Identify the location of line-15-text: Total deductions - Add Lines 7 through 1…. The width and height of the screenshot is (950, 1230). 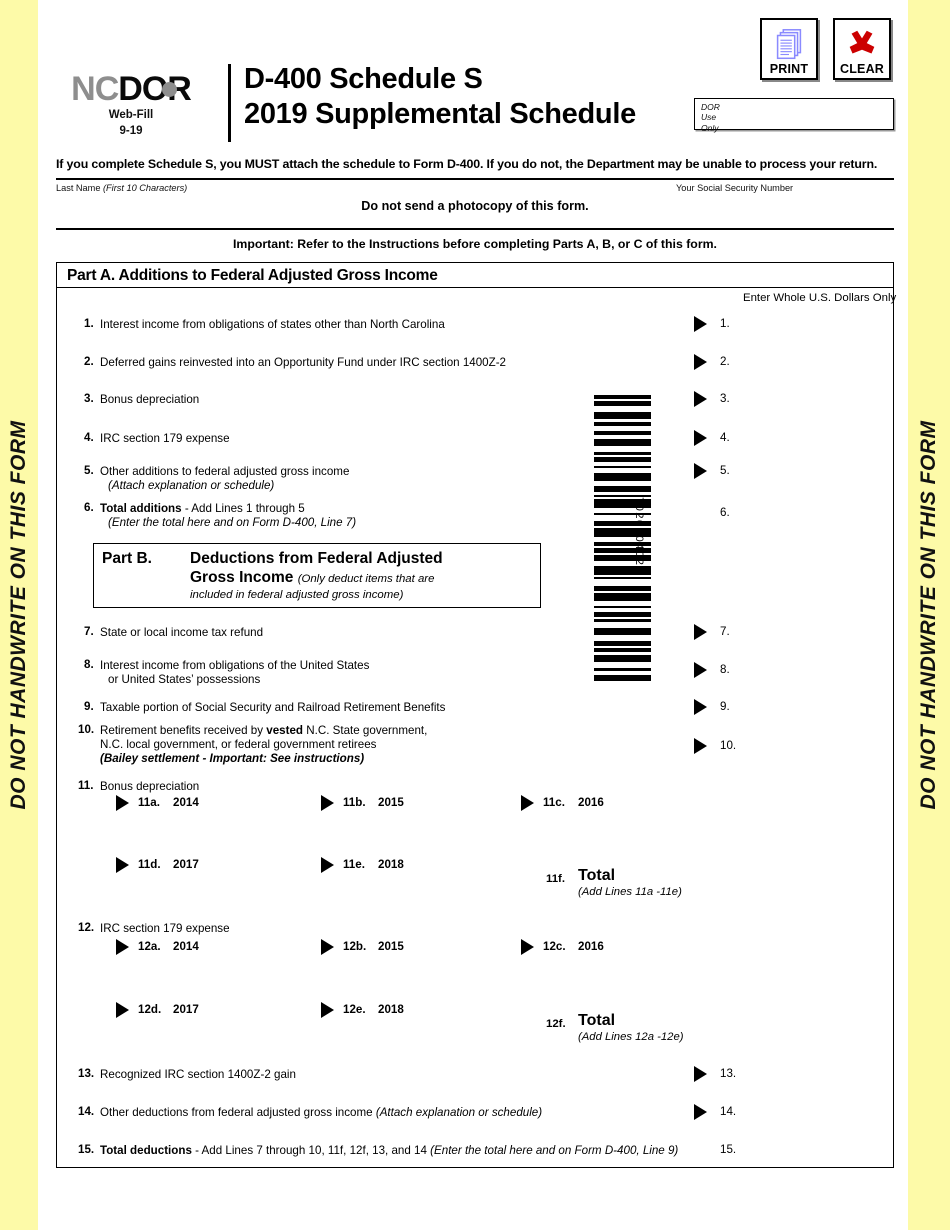
(389, 1150).